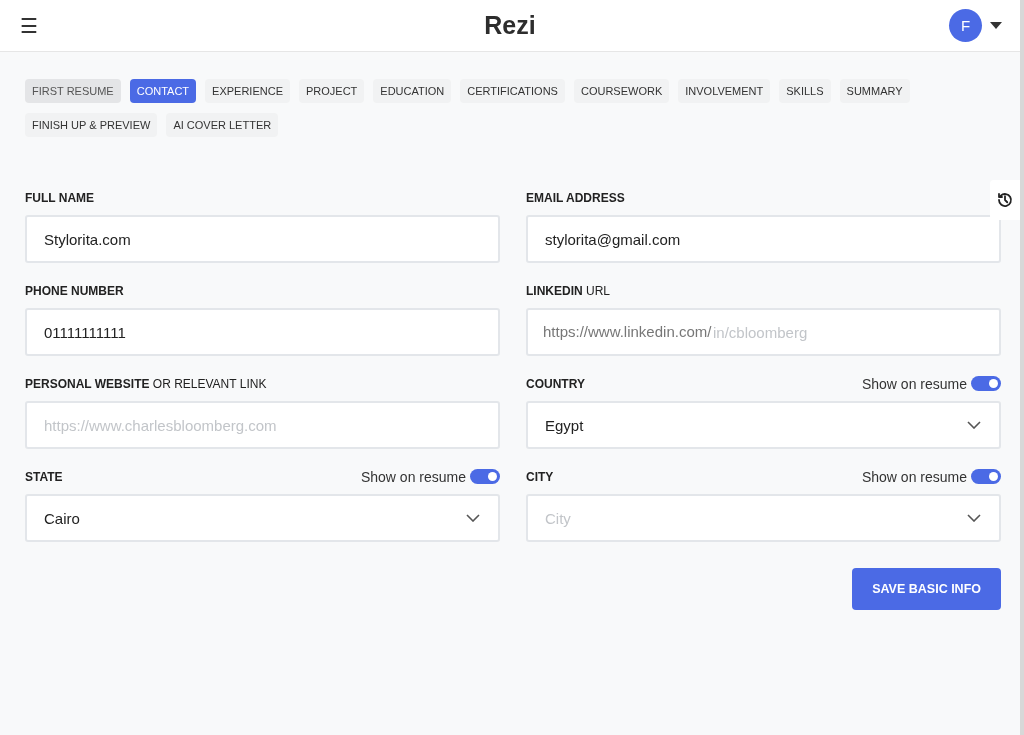 This screenshot has height=735, width=1024. What do you see at coordinates (412, 91) in the screenshot?
I see `section-tab: EDUCATION` at bounding box center [412, 91].